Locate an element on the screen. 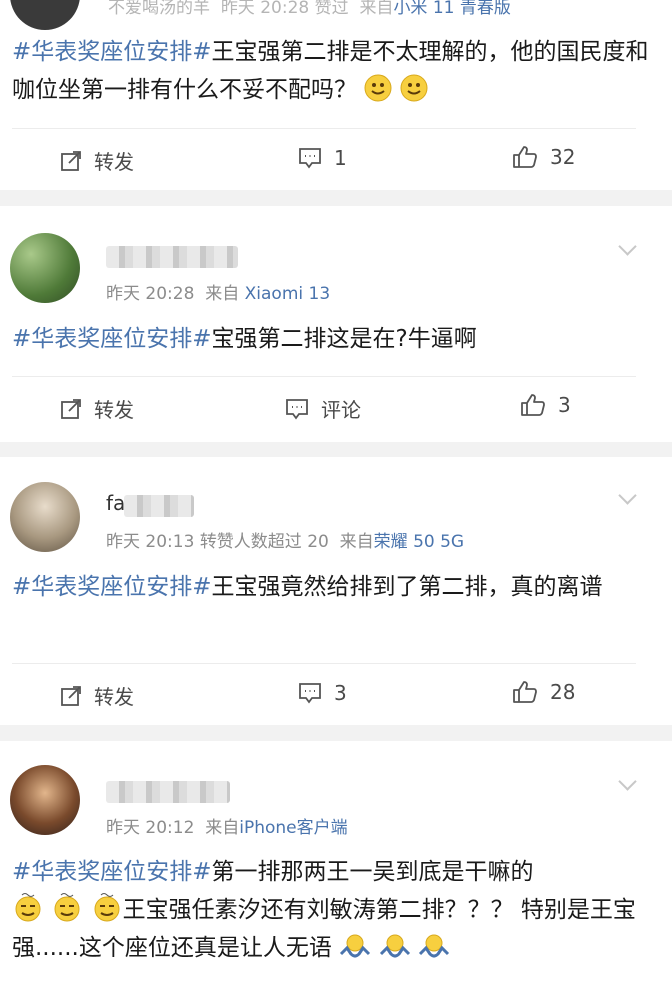 The height and width of the screenshot is (992, 672). comment-text: #华表奖座位安排#王宝强竟然给排到了第二排，真的离谱 is located at coordinates (331, 587).